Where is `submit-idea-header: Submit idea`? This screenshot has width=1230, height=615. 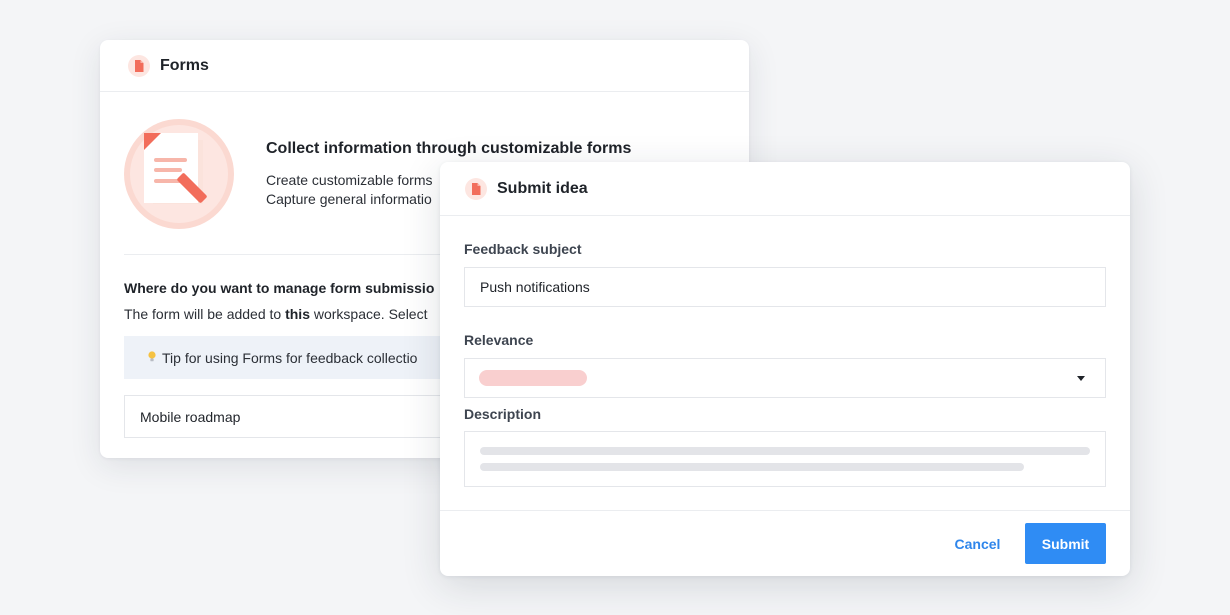
submit-idea-header: Submit idea is located at coordinates (785, 189).